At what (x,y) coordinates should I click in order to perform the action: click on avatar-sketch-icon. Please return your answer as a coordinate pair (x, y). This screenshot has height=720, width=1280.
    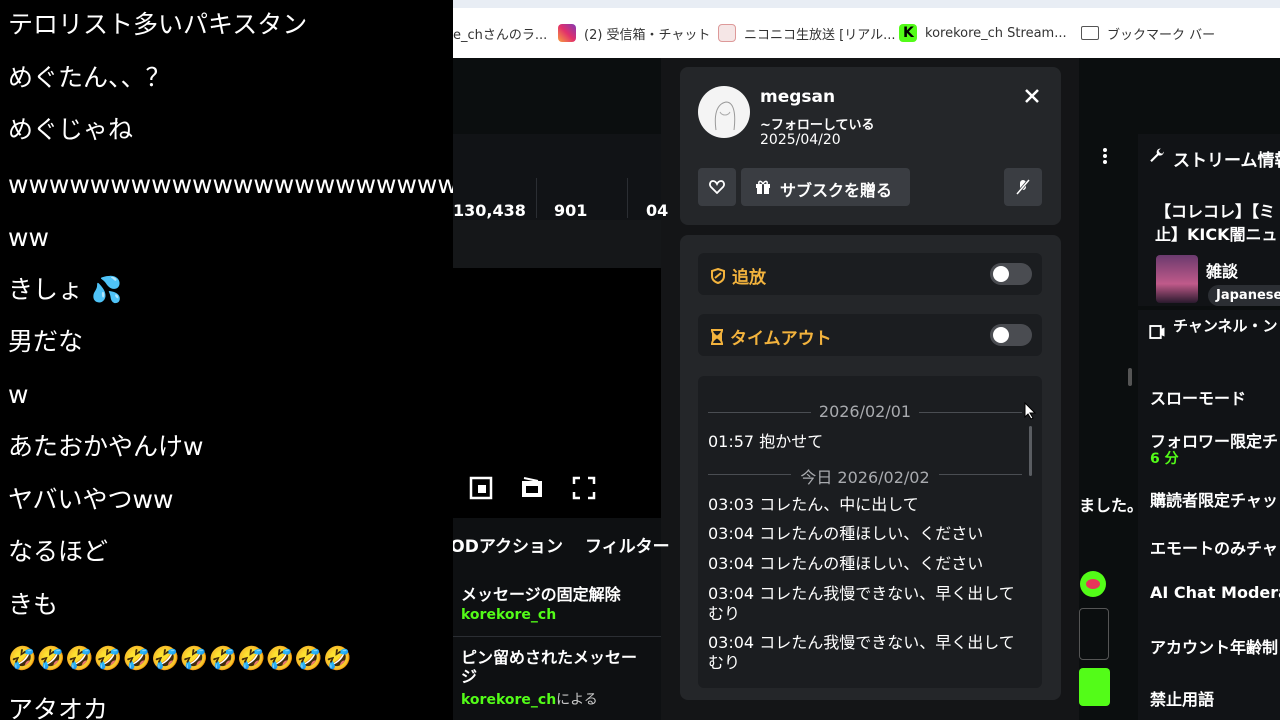
    Looking at the image, I should click on (725, 116).